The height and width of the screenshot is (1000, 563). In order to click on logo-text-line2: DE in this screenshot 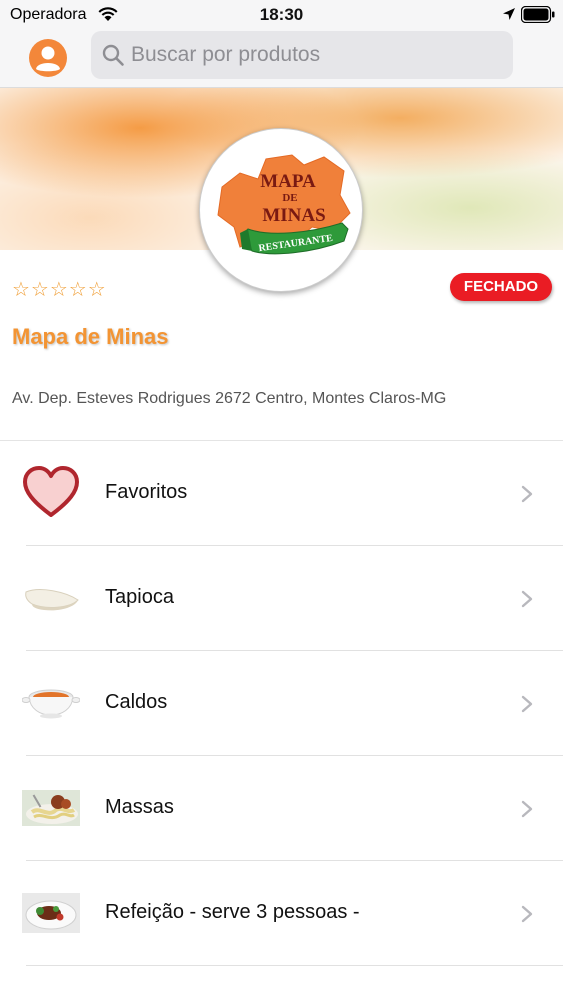, I will do `click(289, 198)`.